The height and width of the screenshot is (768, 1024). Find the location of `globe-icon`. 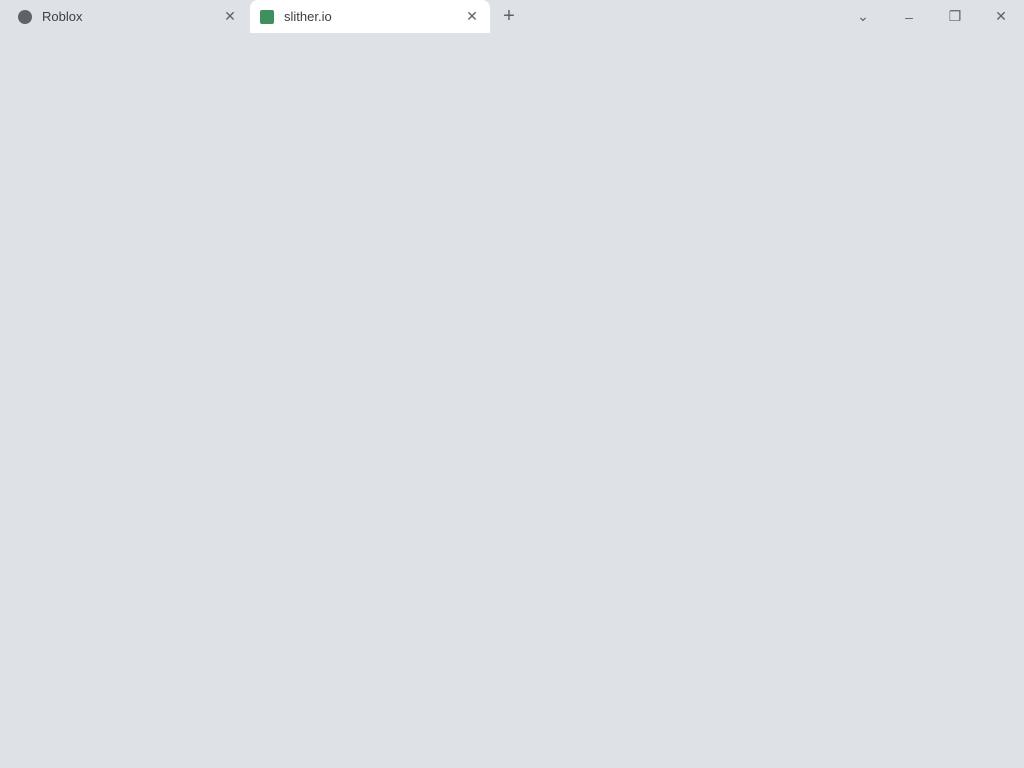

globe-icon is located at coordinates (25, 16).